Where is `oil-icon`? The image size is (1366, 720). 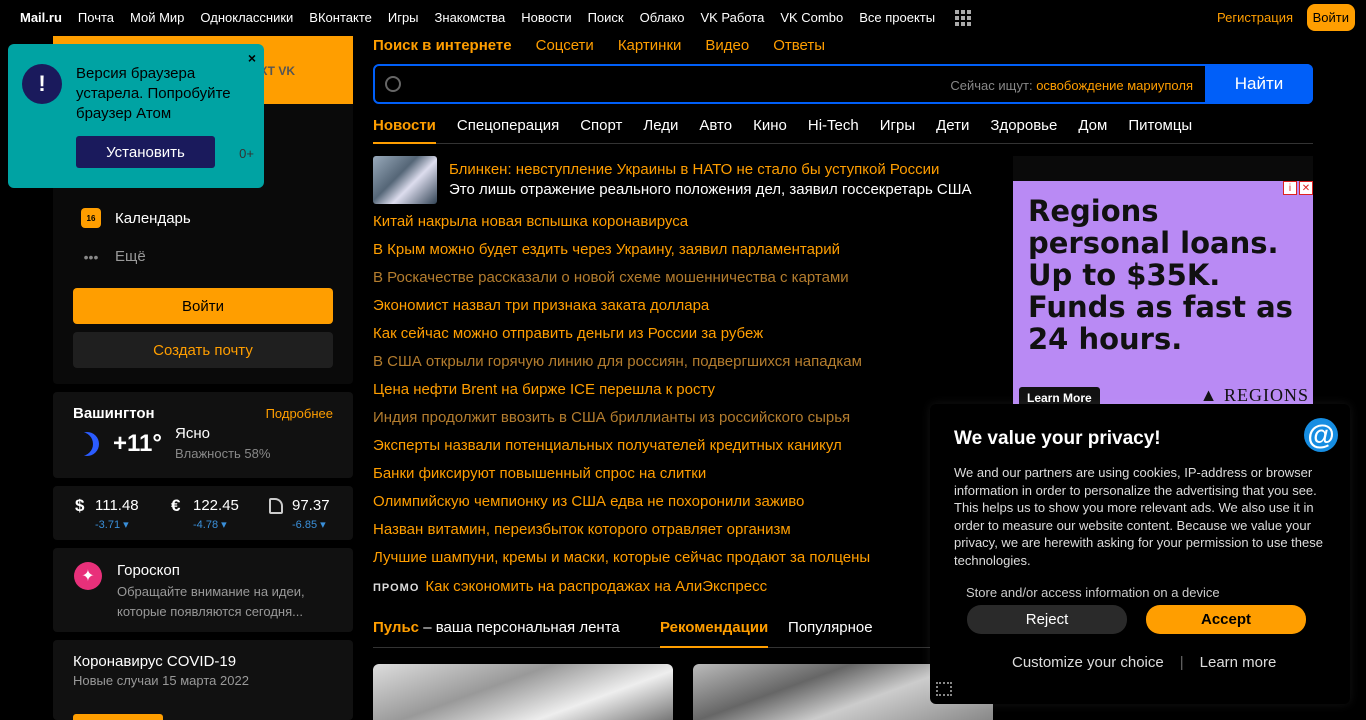 oil-icon is located at coordinates (276, 506).